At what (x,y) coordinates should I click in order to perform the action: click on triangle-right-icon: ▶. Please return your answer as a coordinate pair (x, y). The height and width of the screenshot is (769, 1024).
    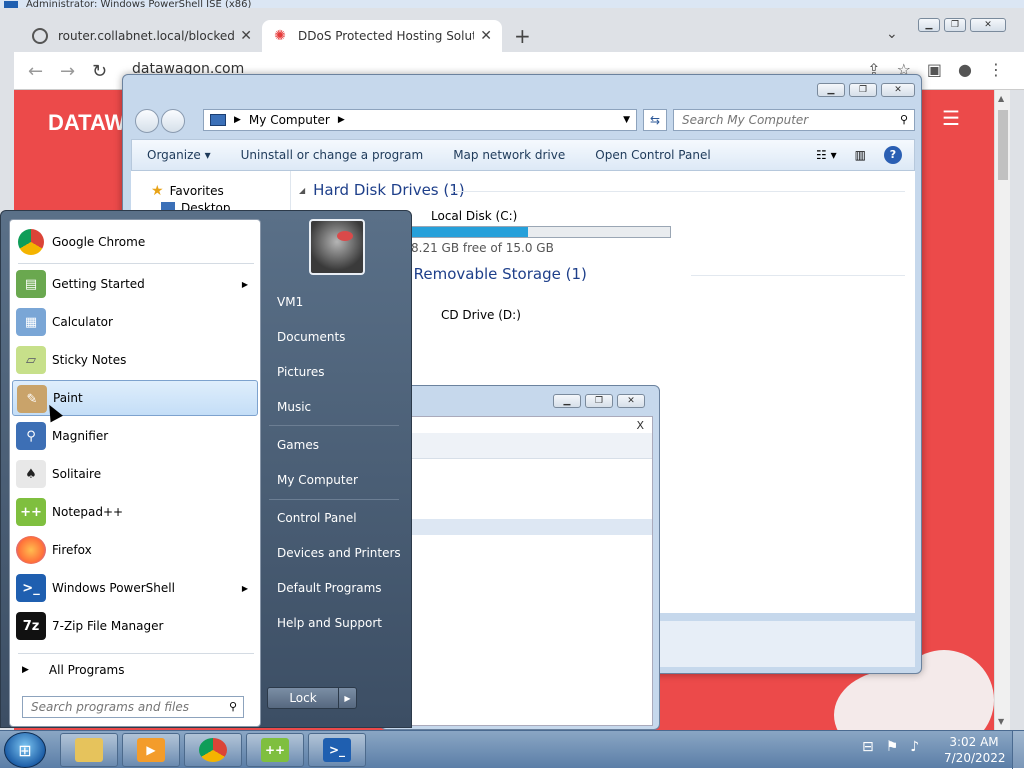
    Looking at the image, I should click on (25, 670).